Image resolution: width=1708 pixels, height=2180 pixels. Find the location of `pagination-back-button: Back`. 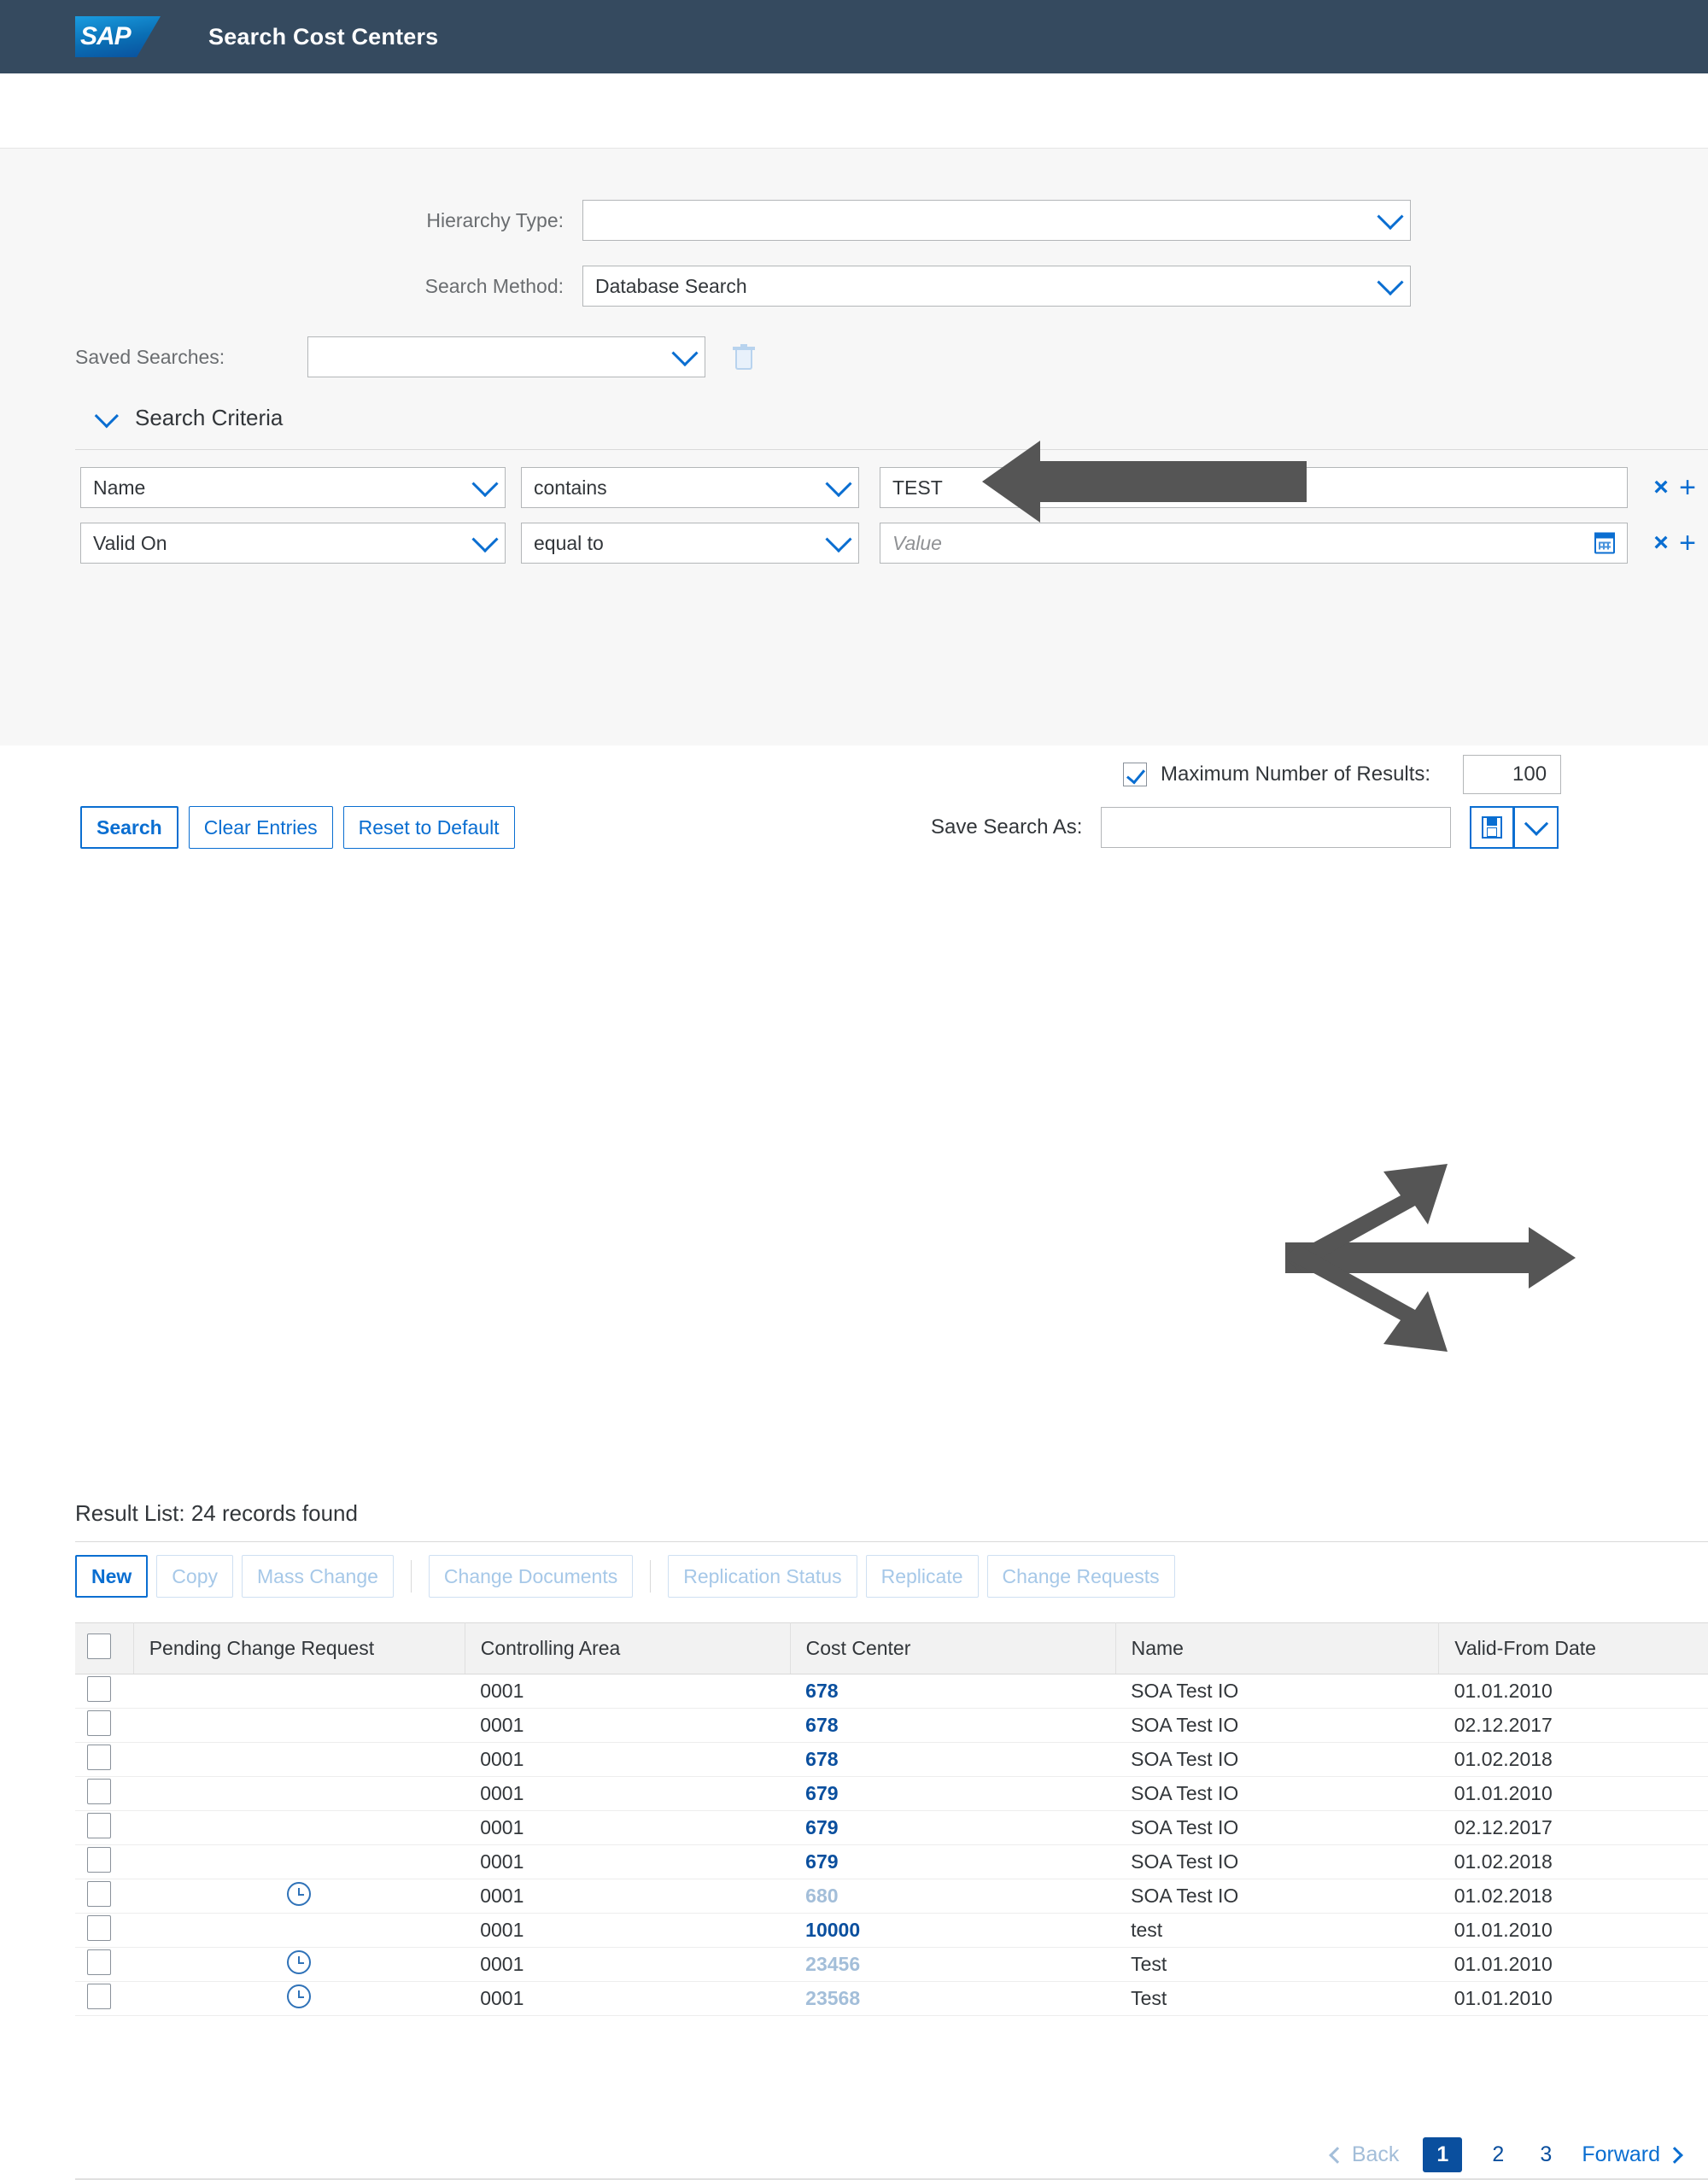

pagination-back-button: Back is located at coordinates (1364, 2154).